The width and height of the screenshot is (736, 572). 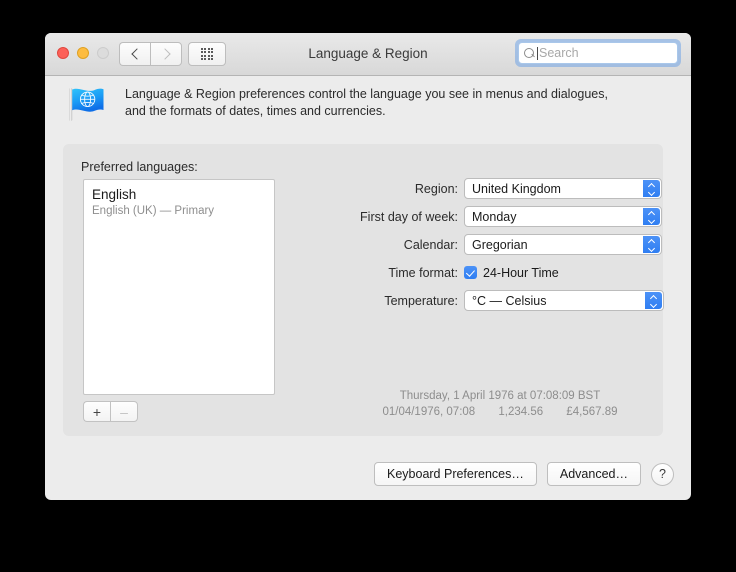 I want to click on 24-hour-time-checkbox, so click(x=470, y=272).